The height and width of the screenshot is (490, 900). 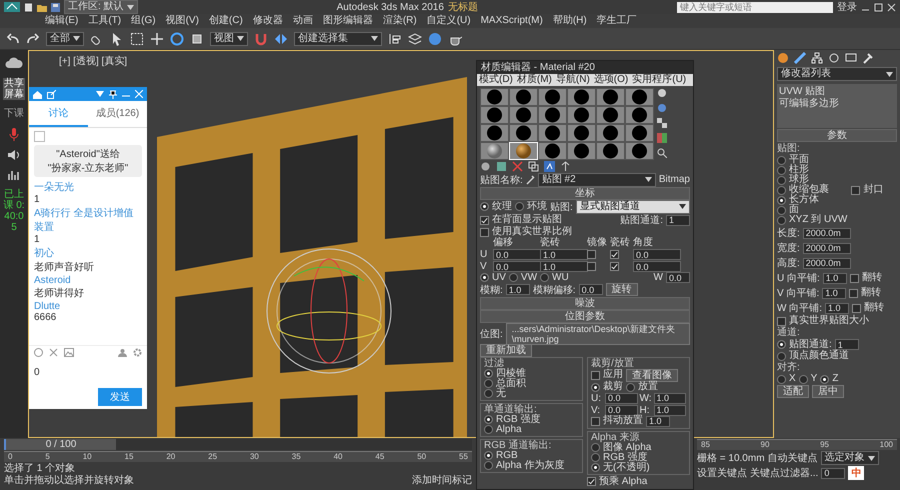 I want to click on checkbox-option: 封口, so click(x=867, y=190).